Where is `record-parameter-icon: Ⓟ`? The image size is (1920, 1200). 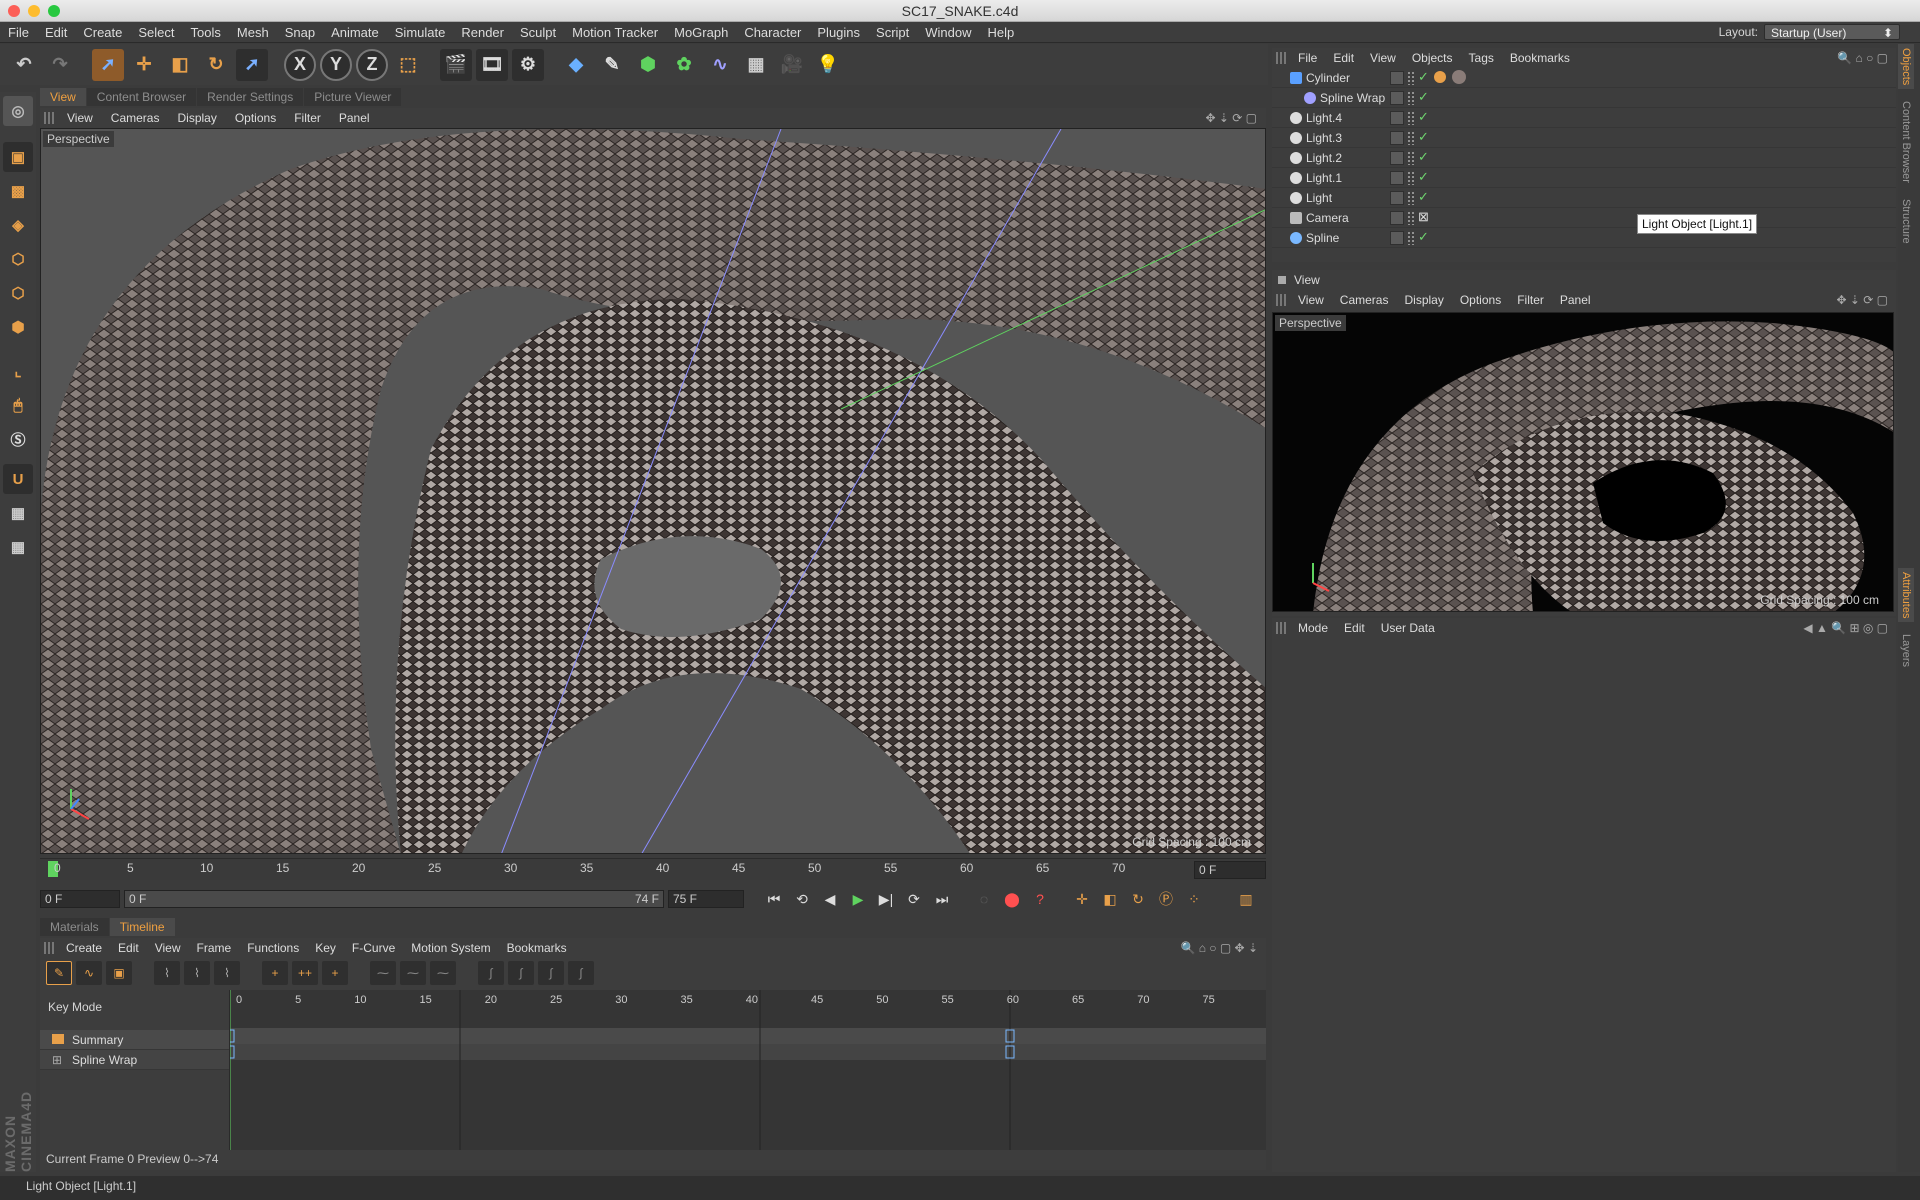 record-parameter-icon: Ⓟ is located at coordinates (1166, 899).